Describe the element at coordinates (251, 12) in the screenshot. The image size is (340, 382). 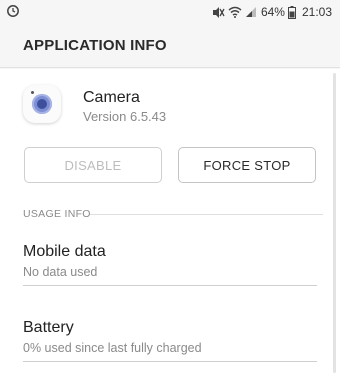
I see `signal-icon` at that location.